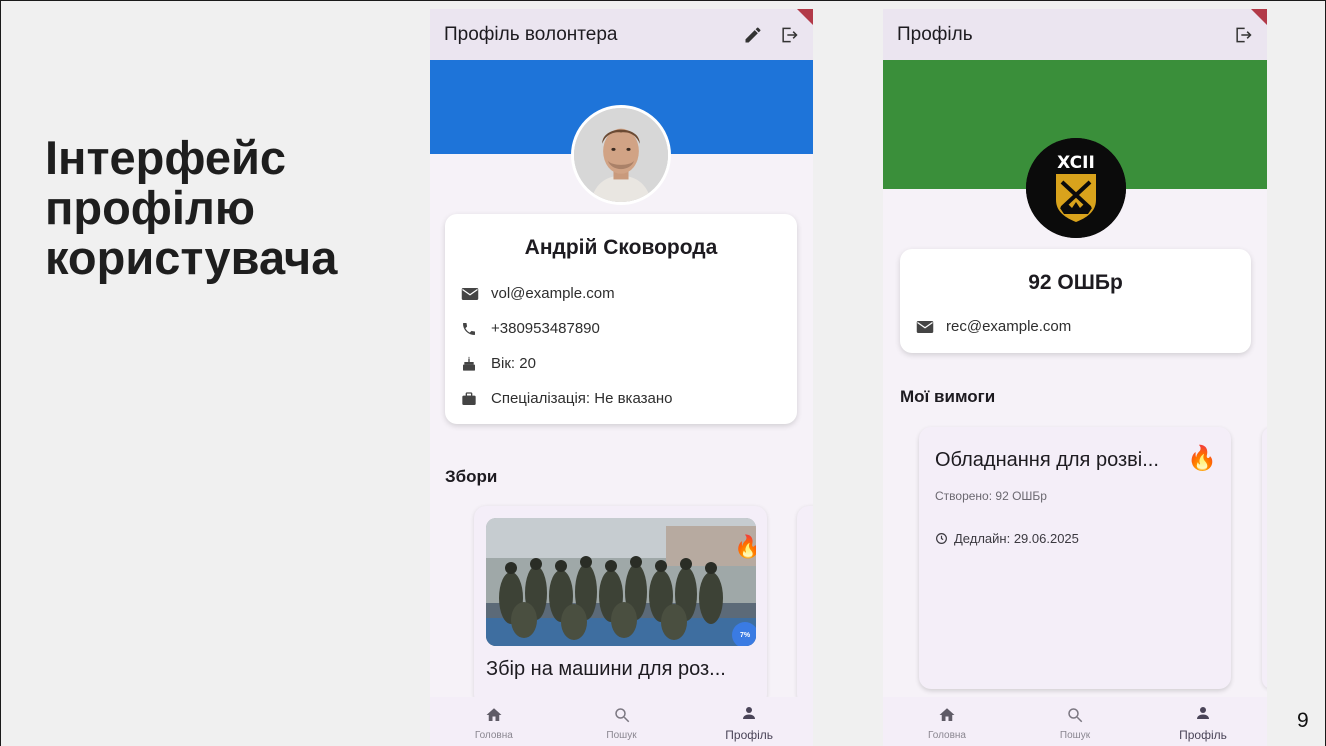 The width and height of the screenshot is (1326, 746). What do you see at coordinates (621, 363) in the screenshot?
I see `age-row: Вік: 20` at bounding box center [621, 363].